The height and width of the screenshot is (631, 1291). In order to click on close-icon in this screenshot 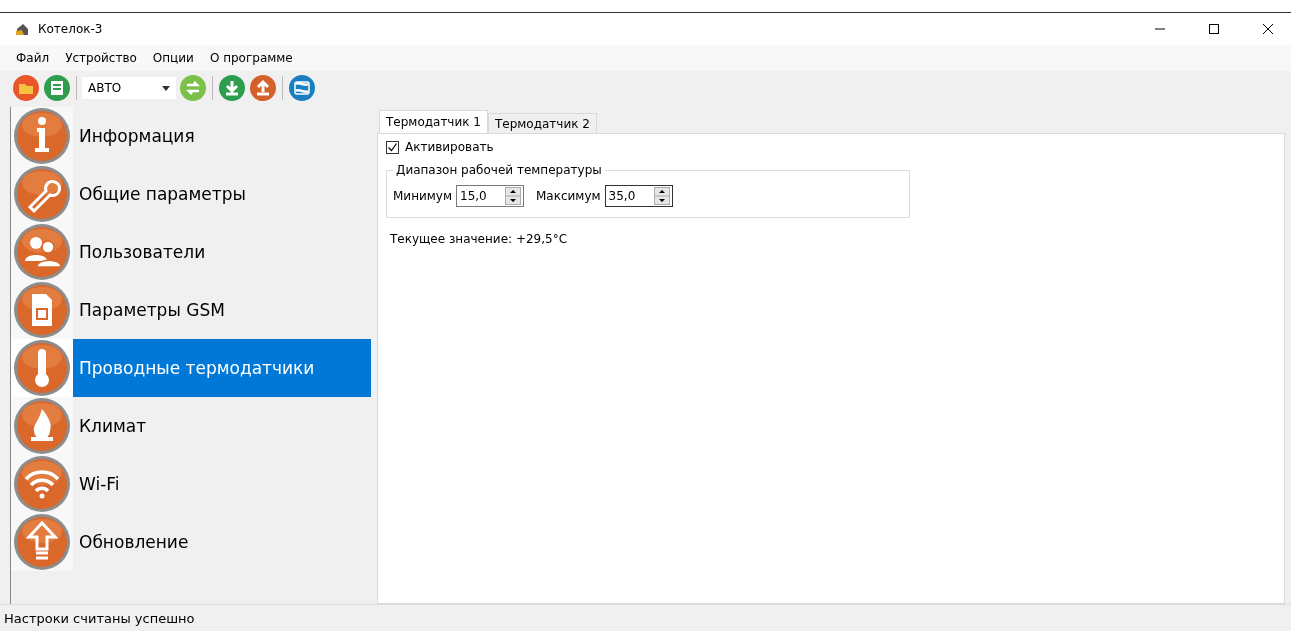, I will do `click(1268, 29)`.